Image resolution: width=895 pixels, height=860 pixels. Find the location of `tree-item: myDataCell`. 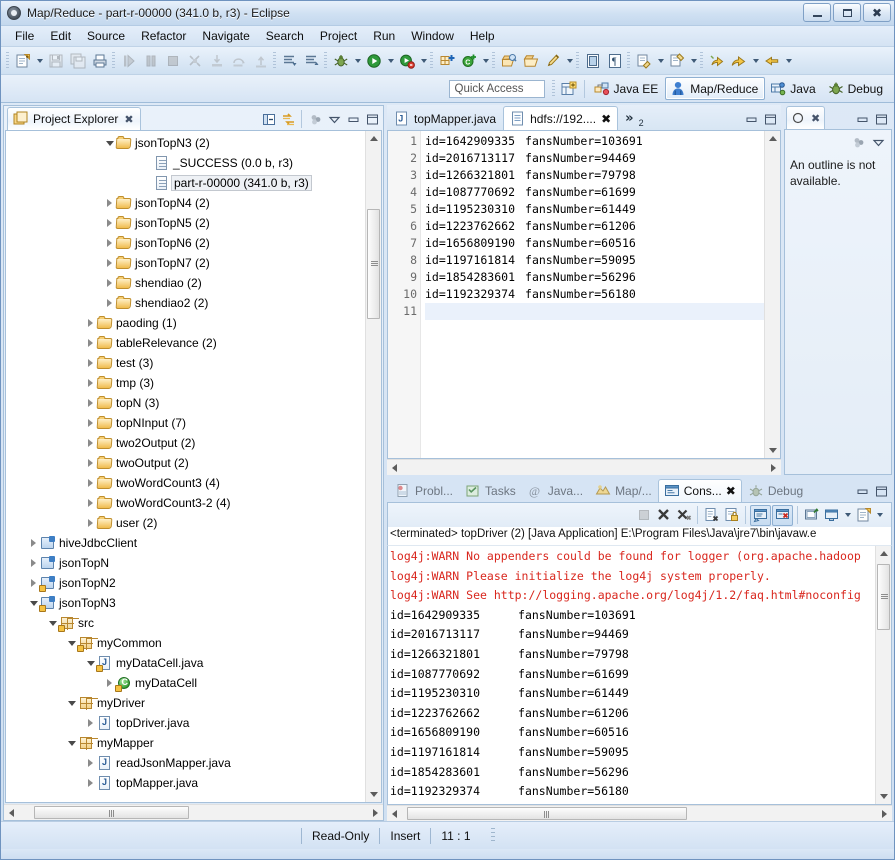

tree-item: myDataCell is located at coordinates (185, 683).